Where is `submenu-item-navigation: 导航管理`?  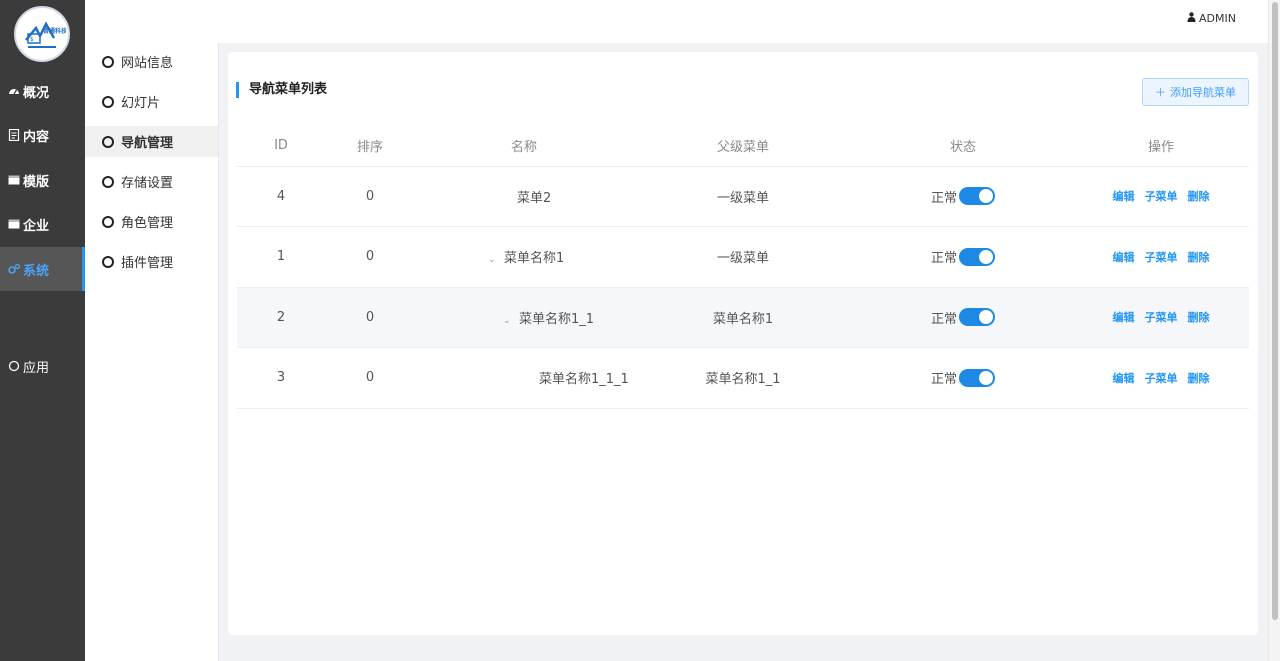
submenu-item-navigation: 导航管理 is located at coordinates (151, 141).